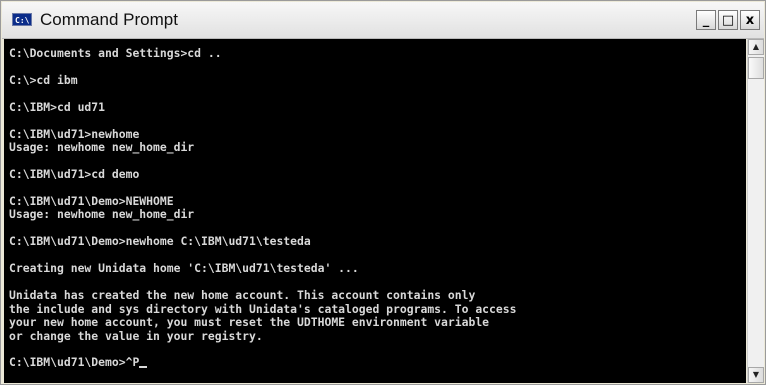 The width and height of the screenshot is (766, 385). What do you see at coordinates (91, 200) in the screenshot?
I see `console-line: C:\IBM\ud71\Demo>NEWHOME` at bounding box center [91, 200].